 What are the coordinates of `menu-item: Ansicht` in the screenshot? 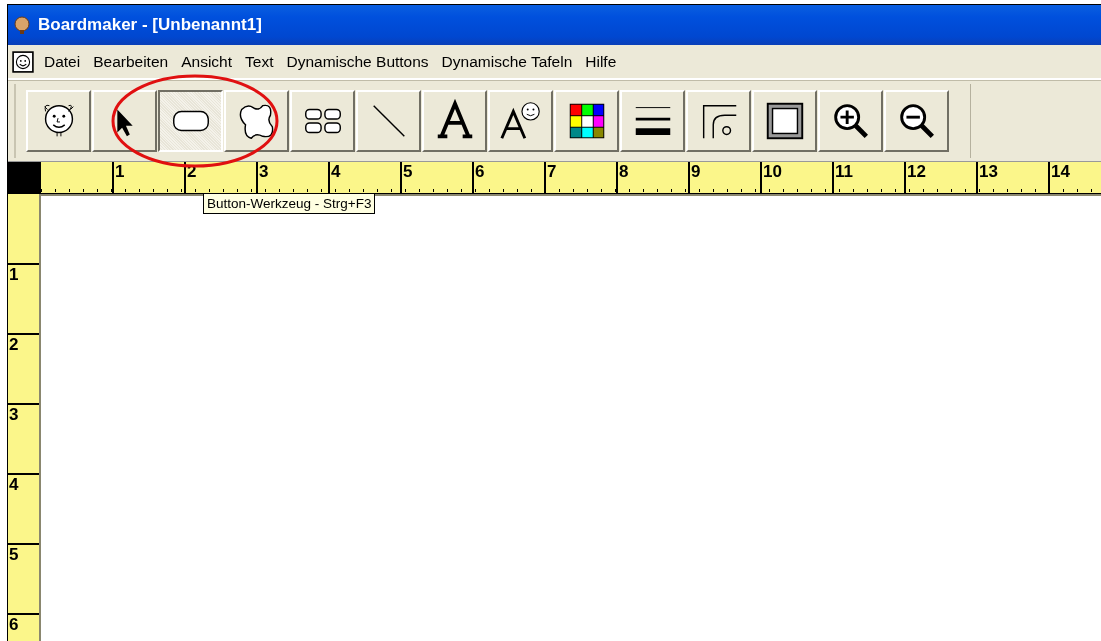 It's located at (209, 61).